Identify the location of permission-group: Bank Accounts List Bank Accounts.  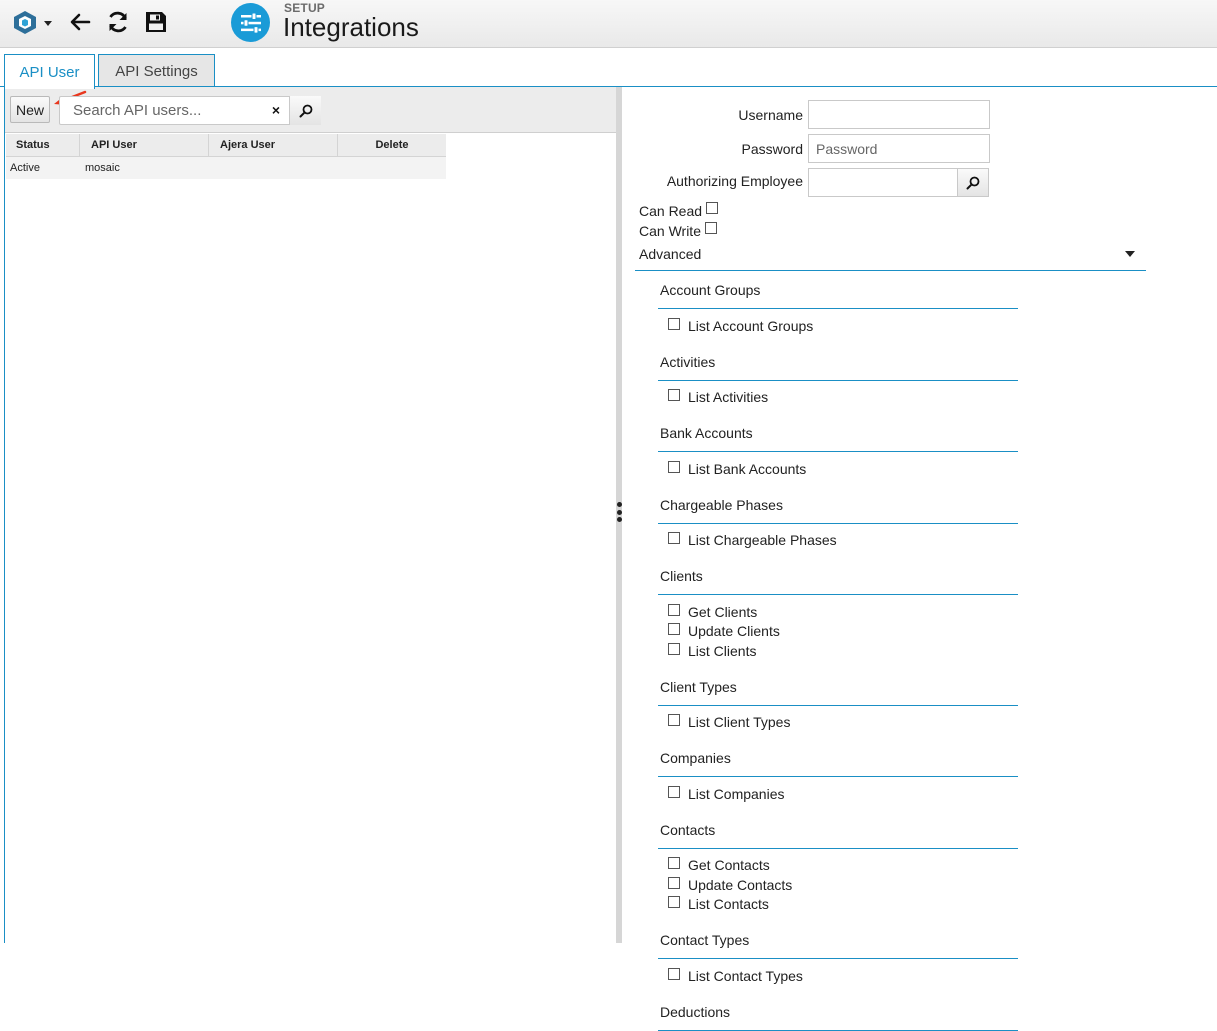
(838, 451).